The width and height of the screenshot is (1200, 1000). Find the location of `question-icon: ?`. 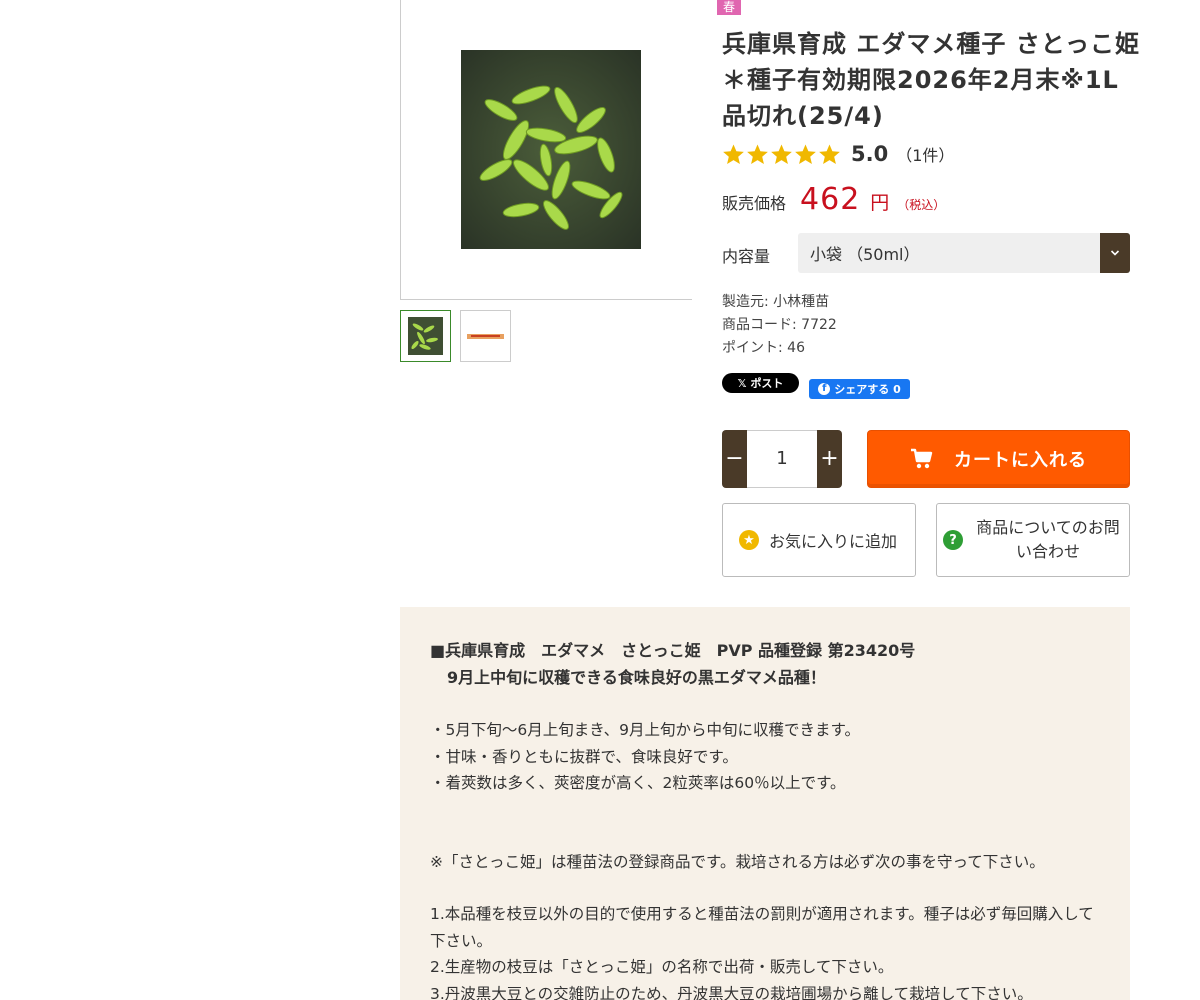

question-icon: ? is located at coordinates (953, 540).